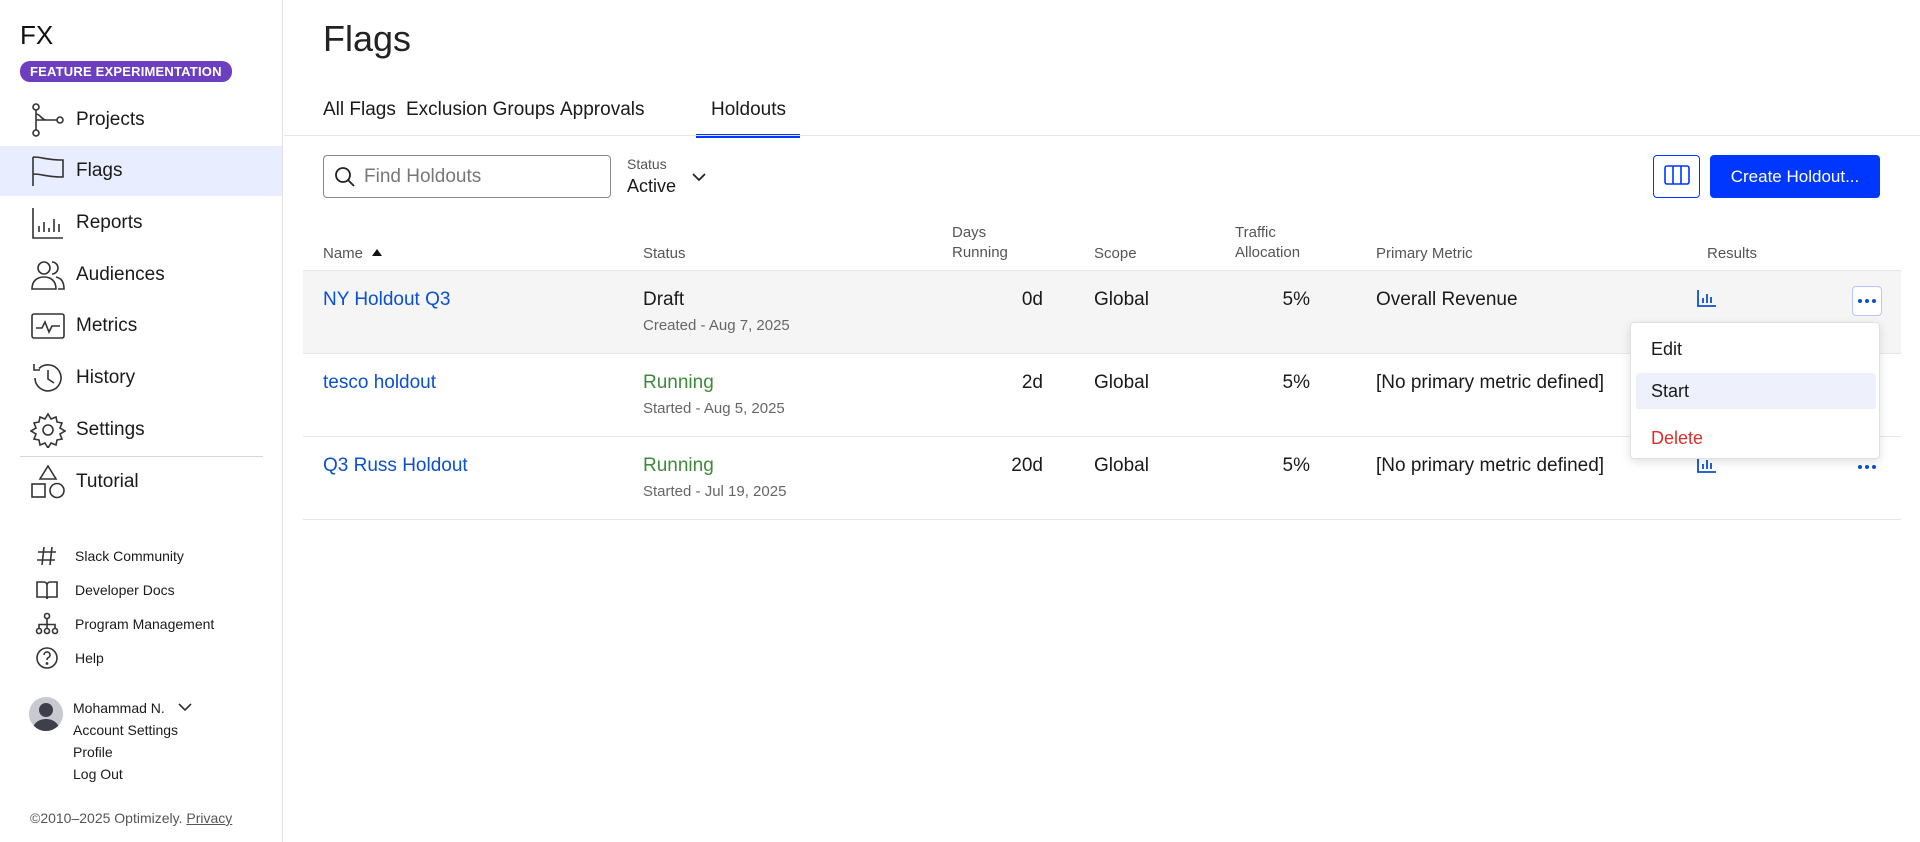  I want to click on sidebar-item-audiences: Audiences, so click(141, 275).